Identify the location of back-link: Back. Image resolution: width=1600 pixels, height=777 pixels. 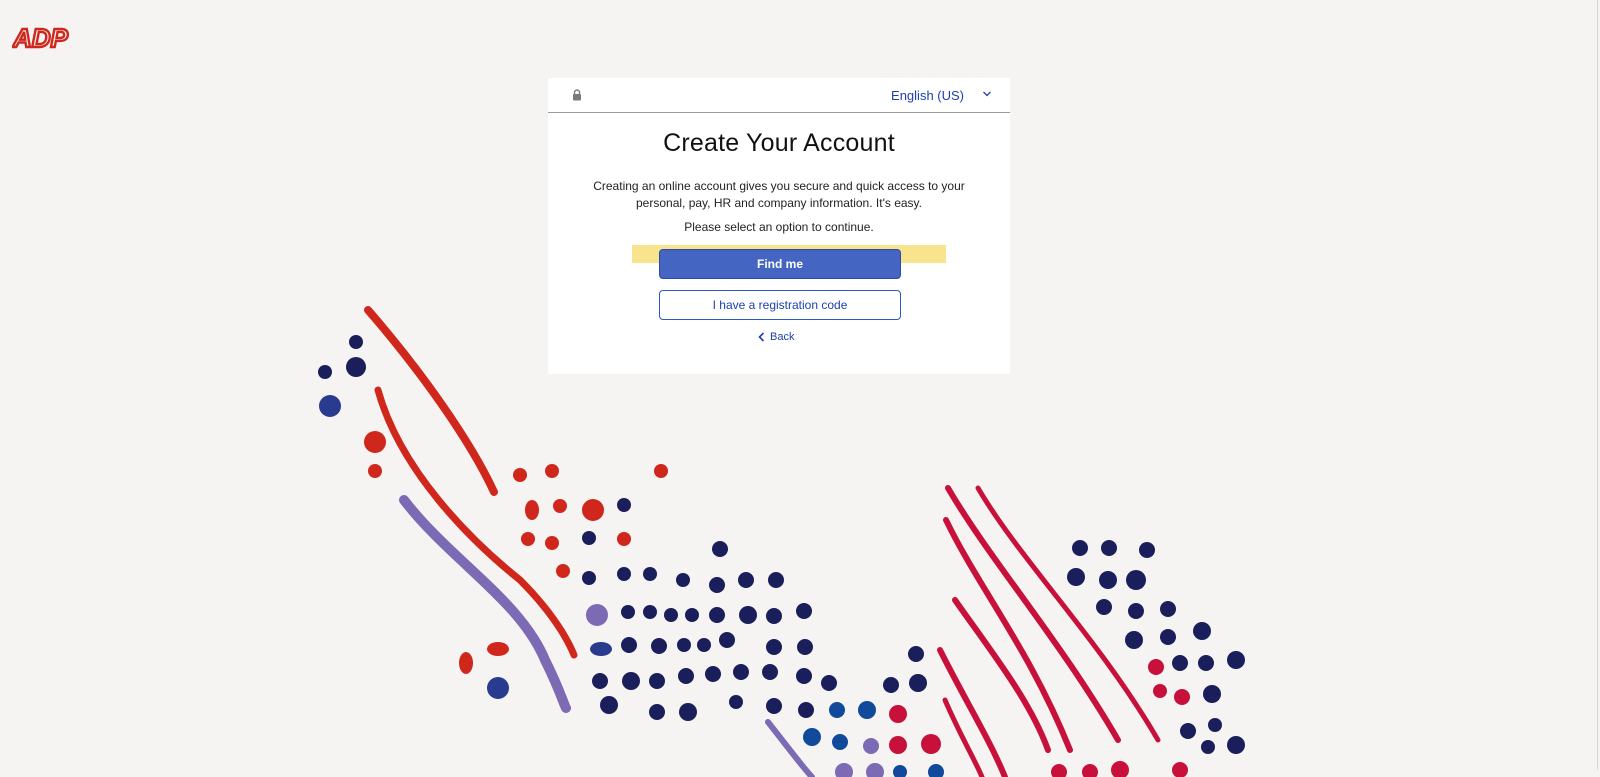
(776, 337).